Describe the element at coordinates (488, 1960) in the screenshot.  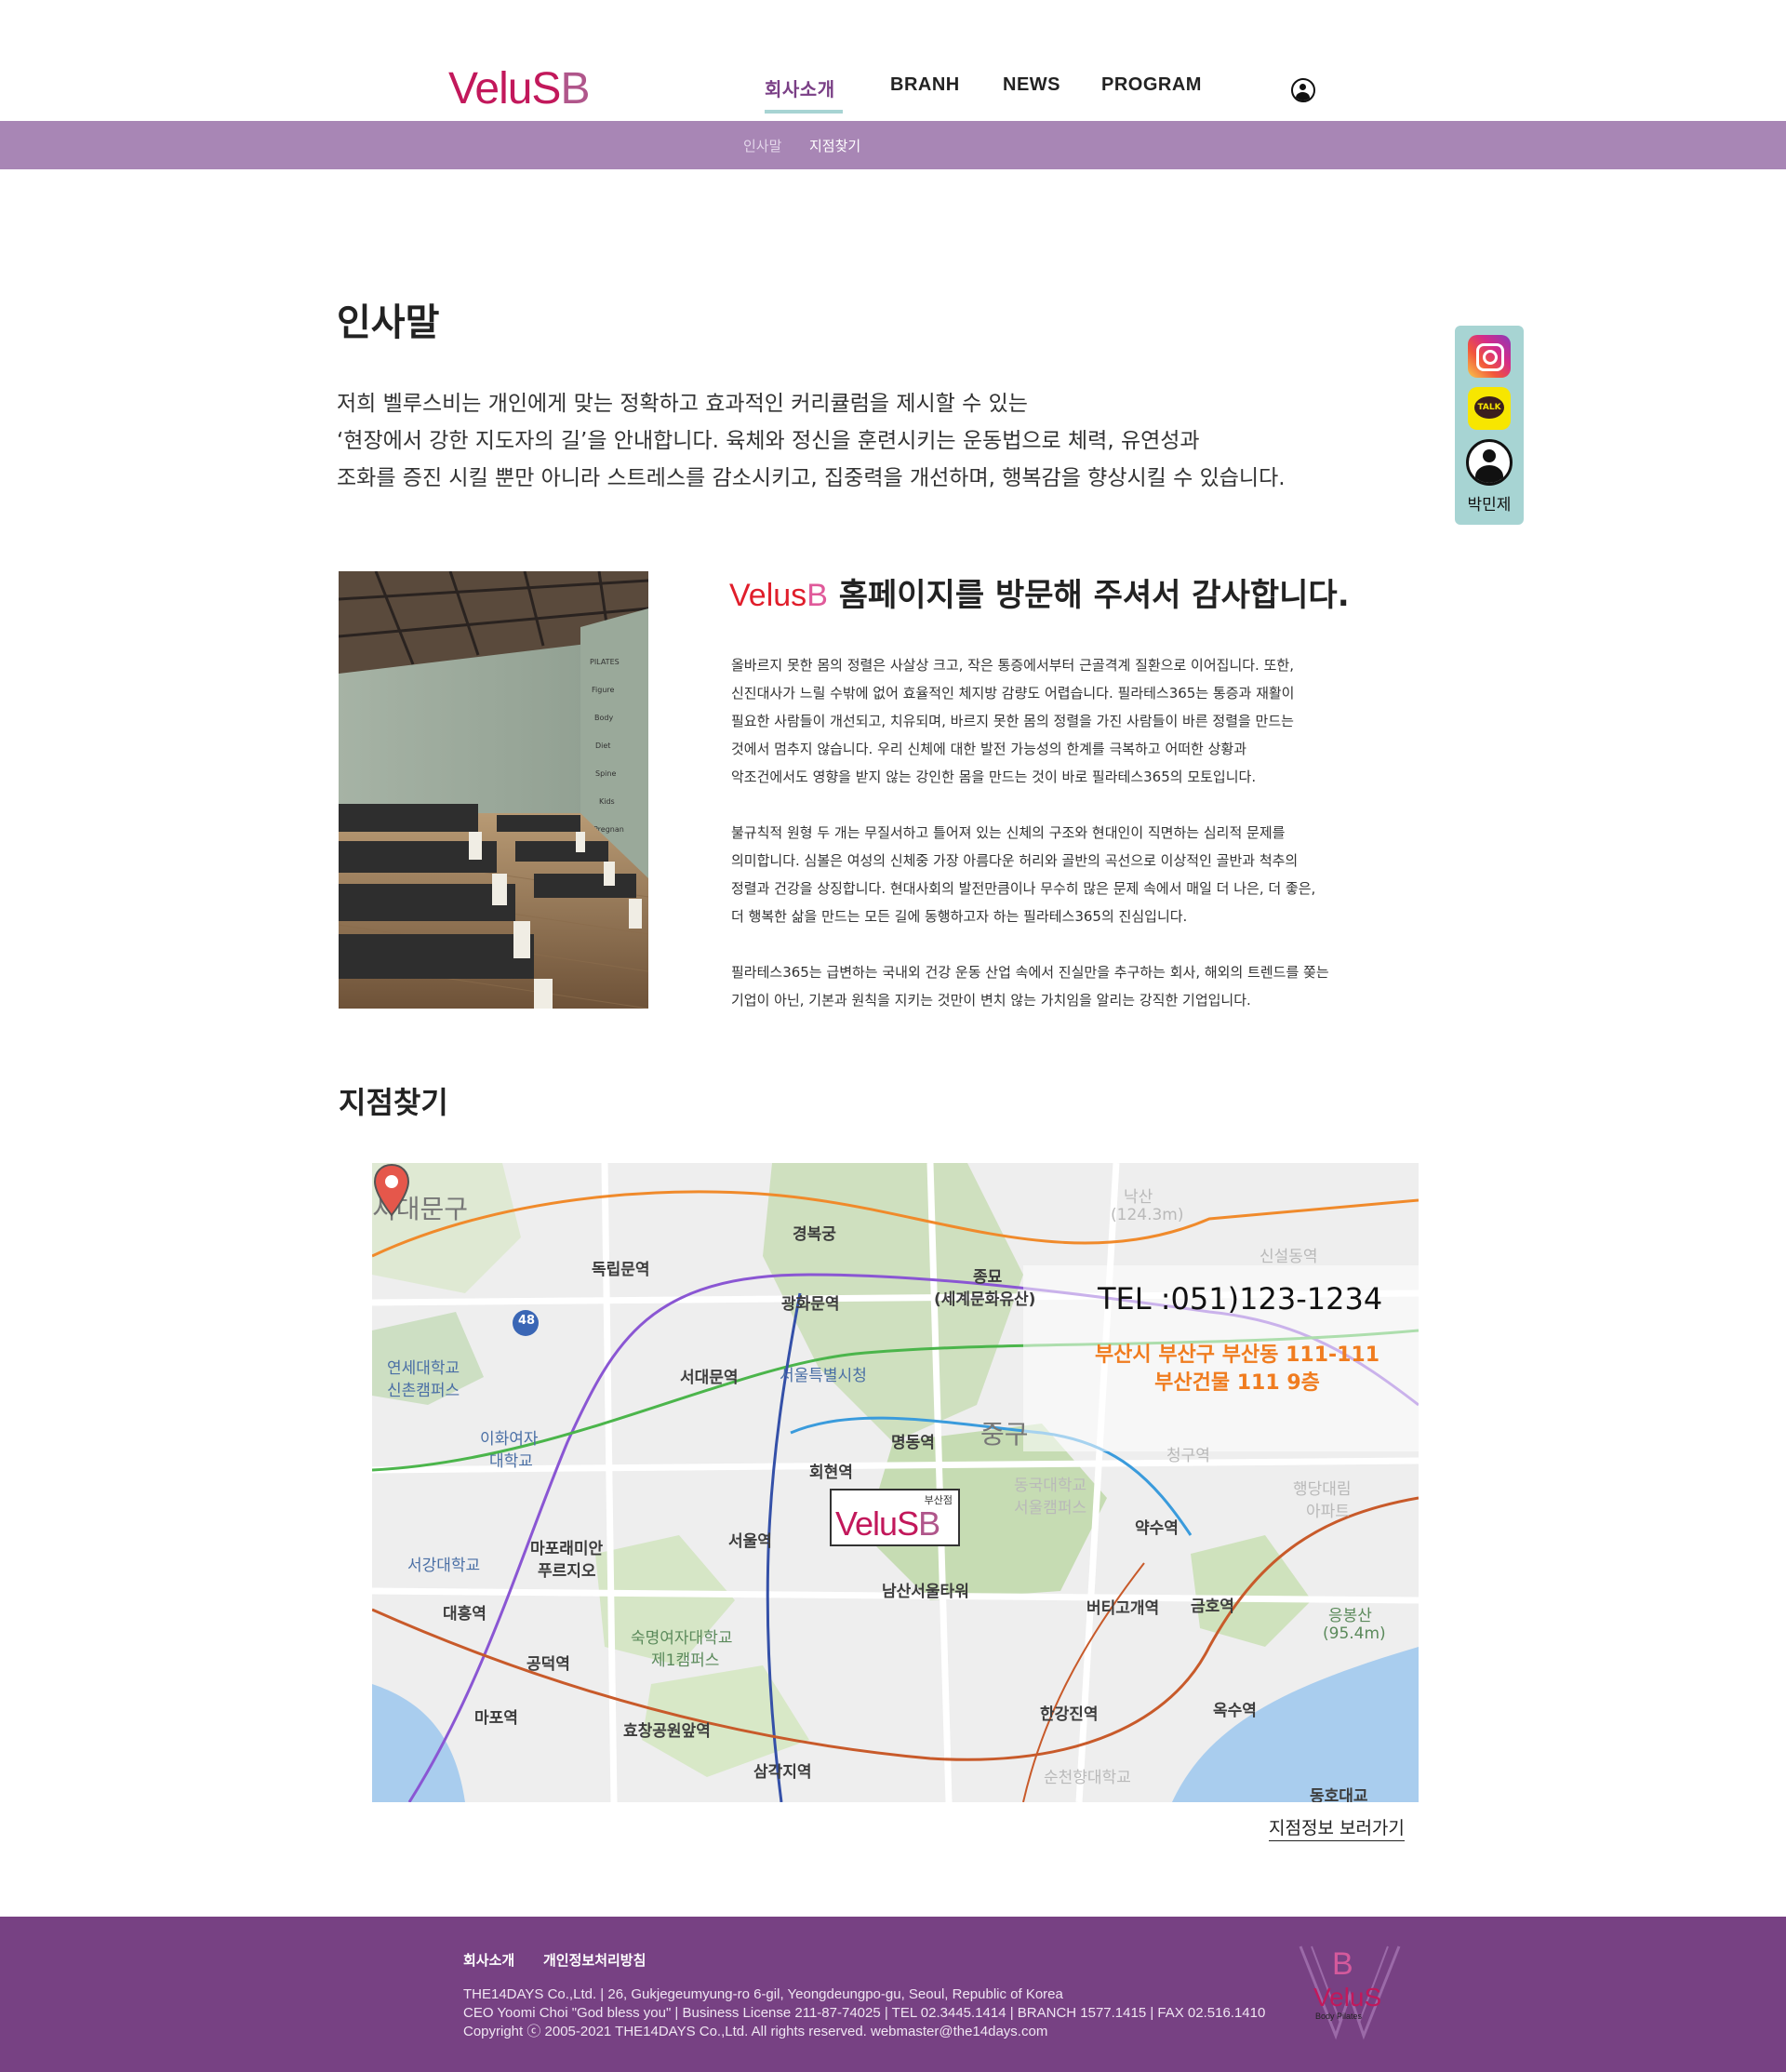
I see `footer-link-company: 회사소개` at that location.